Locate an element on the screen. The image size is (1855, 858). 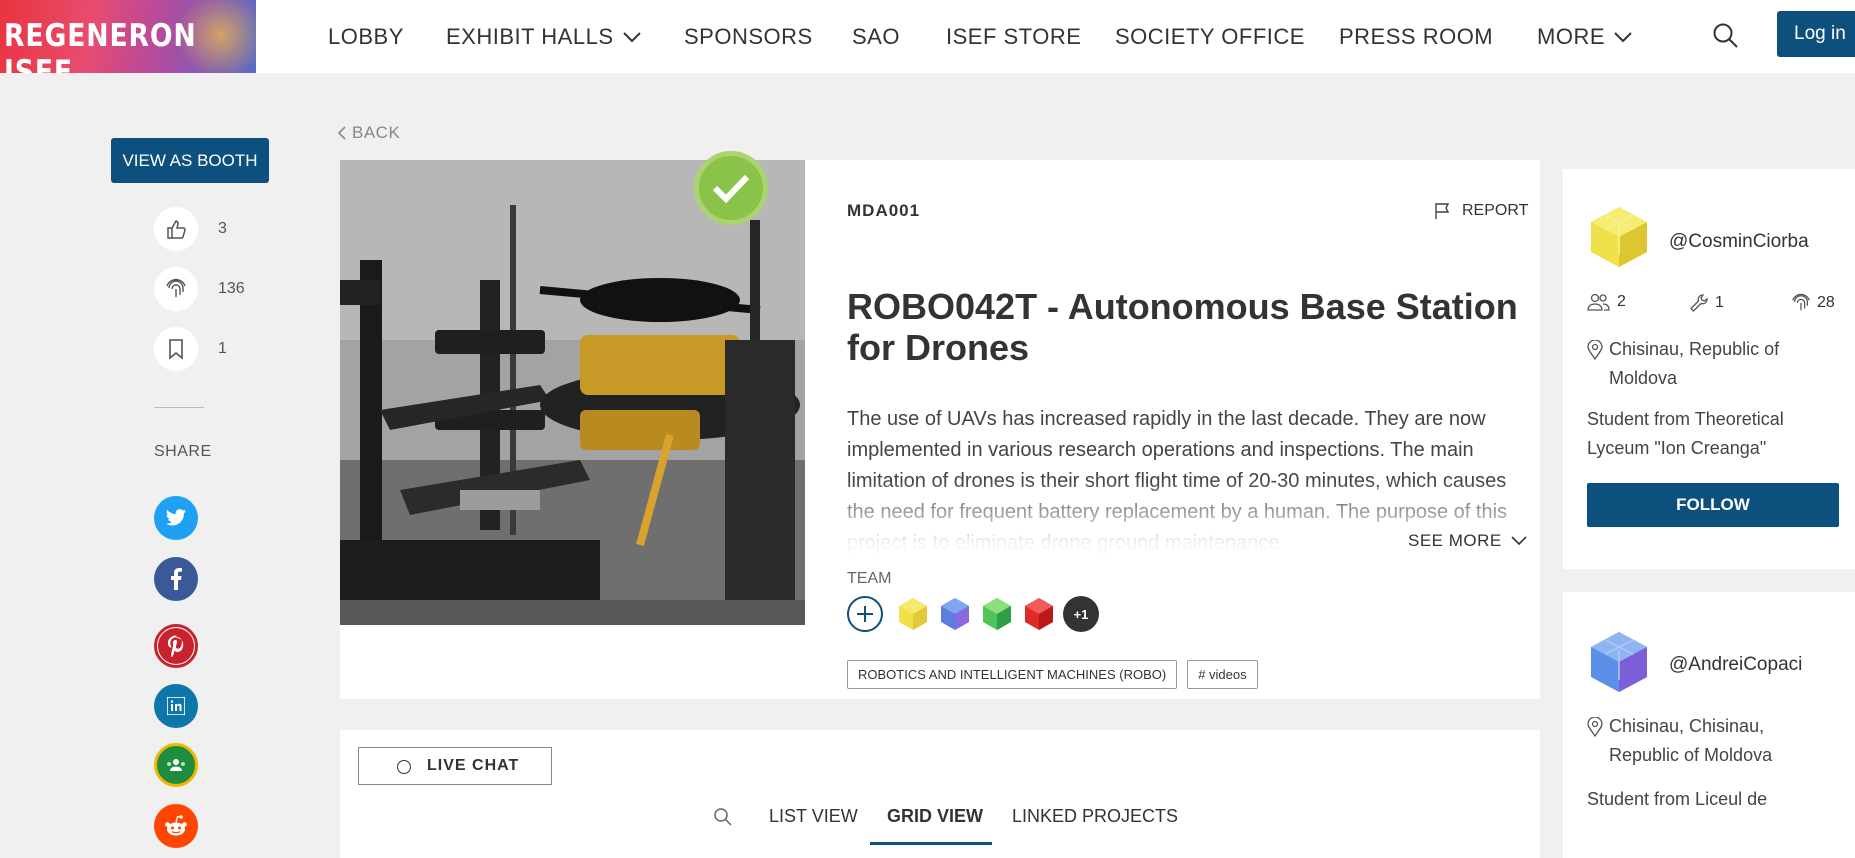
nav-lobby: LOBBY is located at coordinates (366, 37).